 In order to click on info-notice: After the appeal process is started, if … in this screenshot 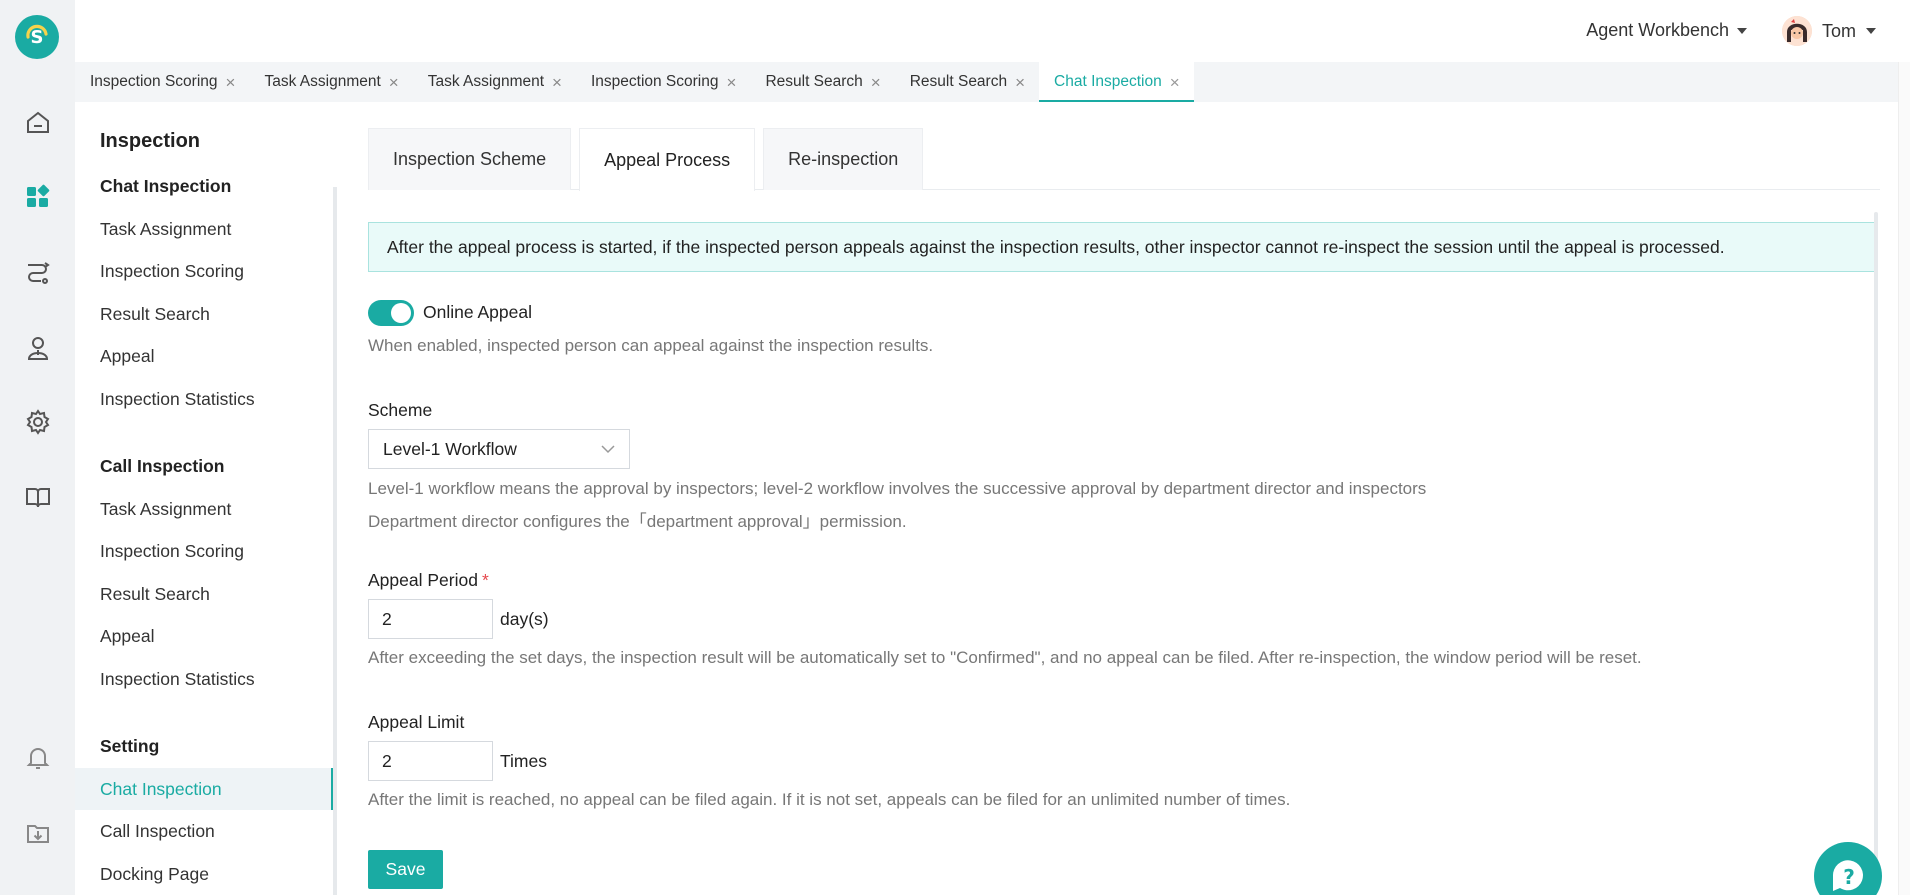, I will do `click(1122, 247)`.